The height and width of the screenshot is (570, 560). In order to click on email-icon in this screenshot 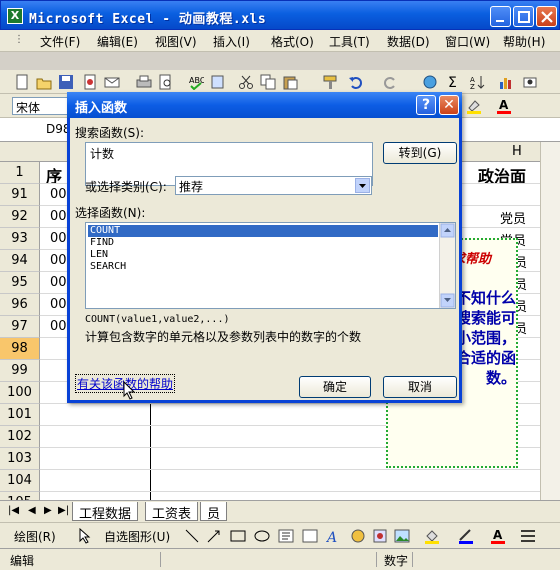, I will do `click(112, 82)`.